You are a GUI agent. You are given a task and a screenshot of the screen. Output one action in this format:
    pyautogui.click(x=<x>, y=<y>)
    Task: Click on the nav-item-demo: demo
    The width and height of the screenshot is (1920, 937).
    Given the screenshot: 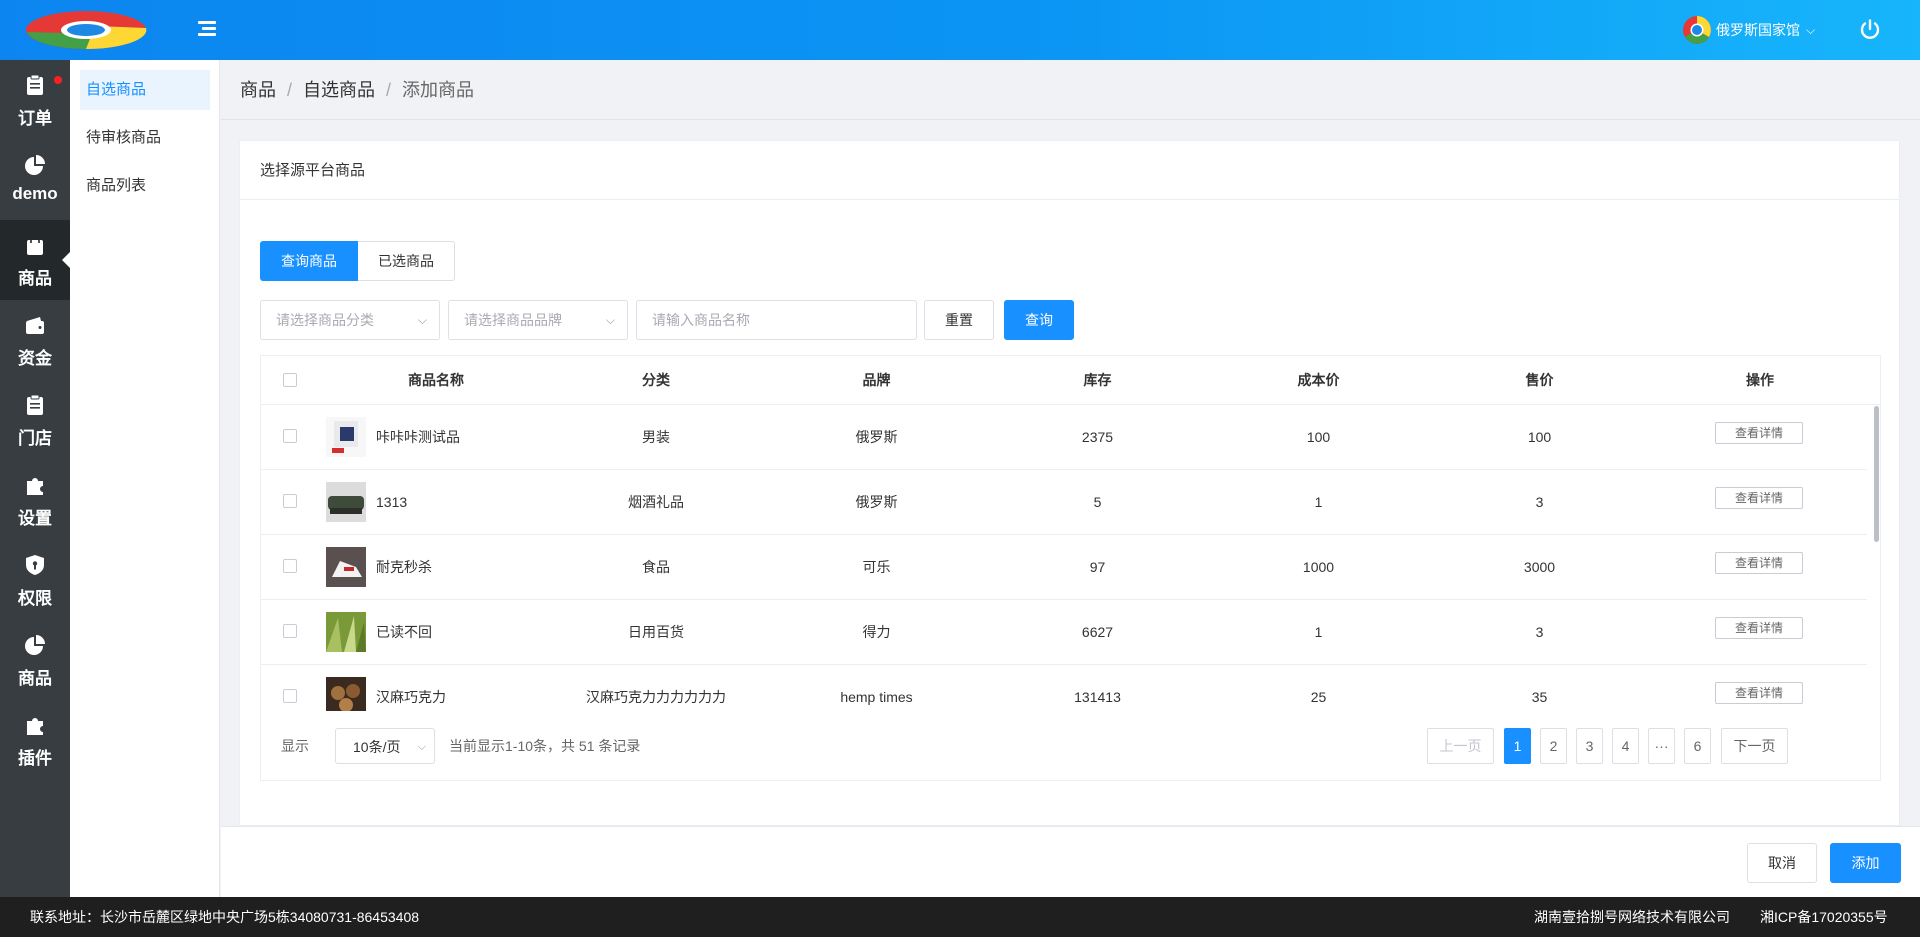 What is the action you would take?
    pyautogui.click(x=35, y=180)
    